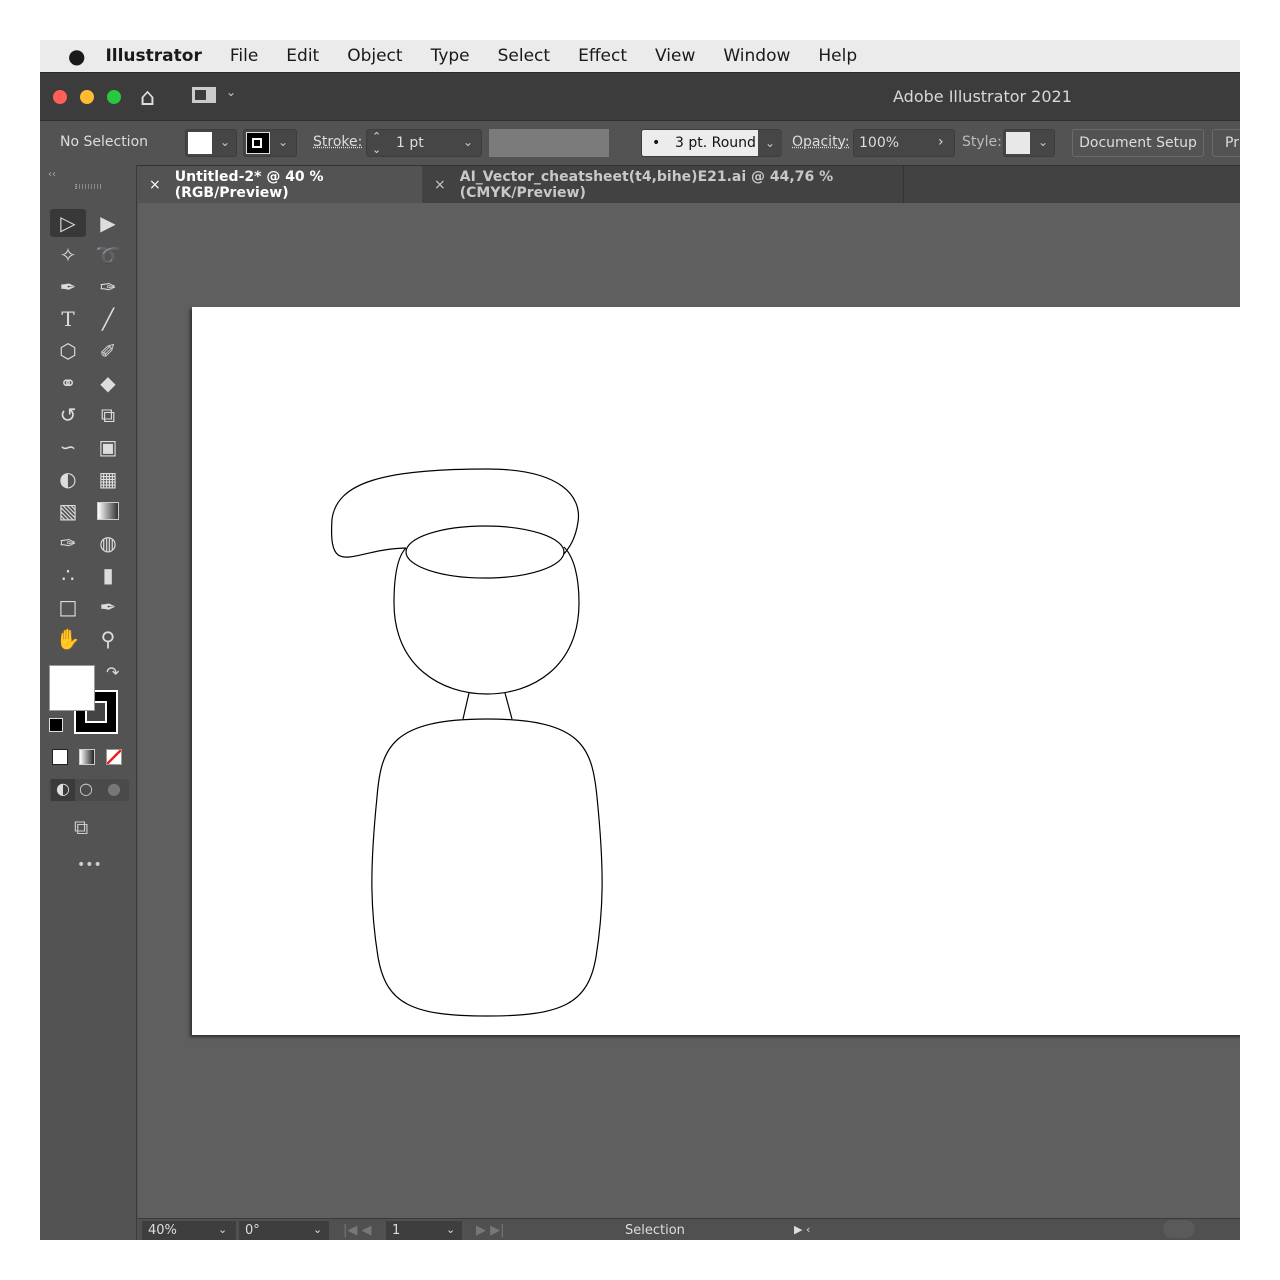 Image resolution: width=1280 pixels, height=1280 pixels. Describe the element at coordinates (68, 319) in the screenshot. I see `type-tool-icon: T` at that location.